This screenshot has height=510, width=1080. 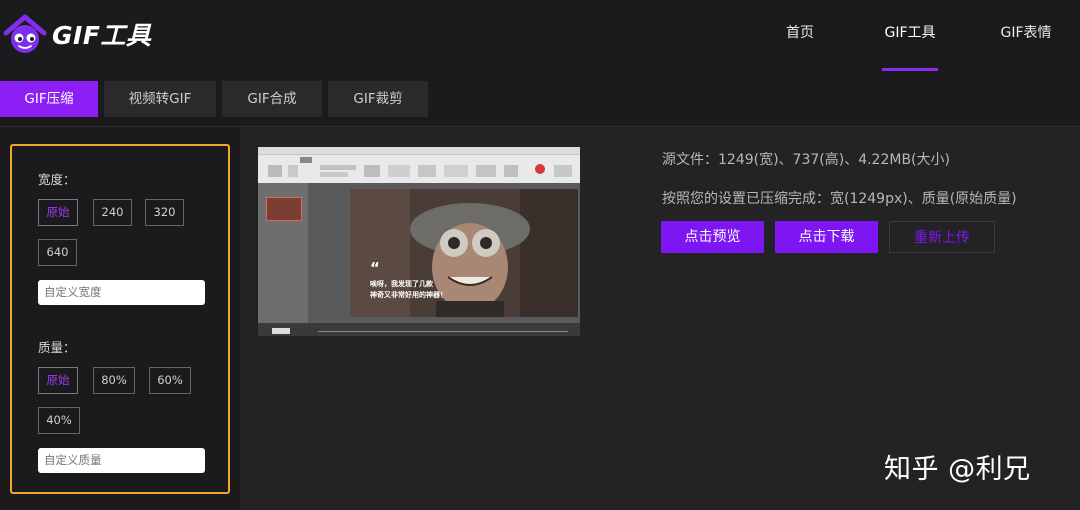 I want to click on tab-gif-merge: GIF合成, so click(x=272, y=99).